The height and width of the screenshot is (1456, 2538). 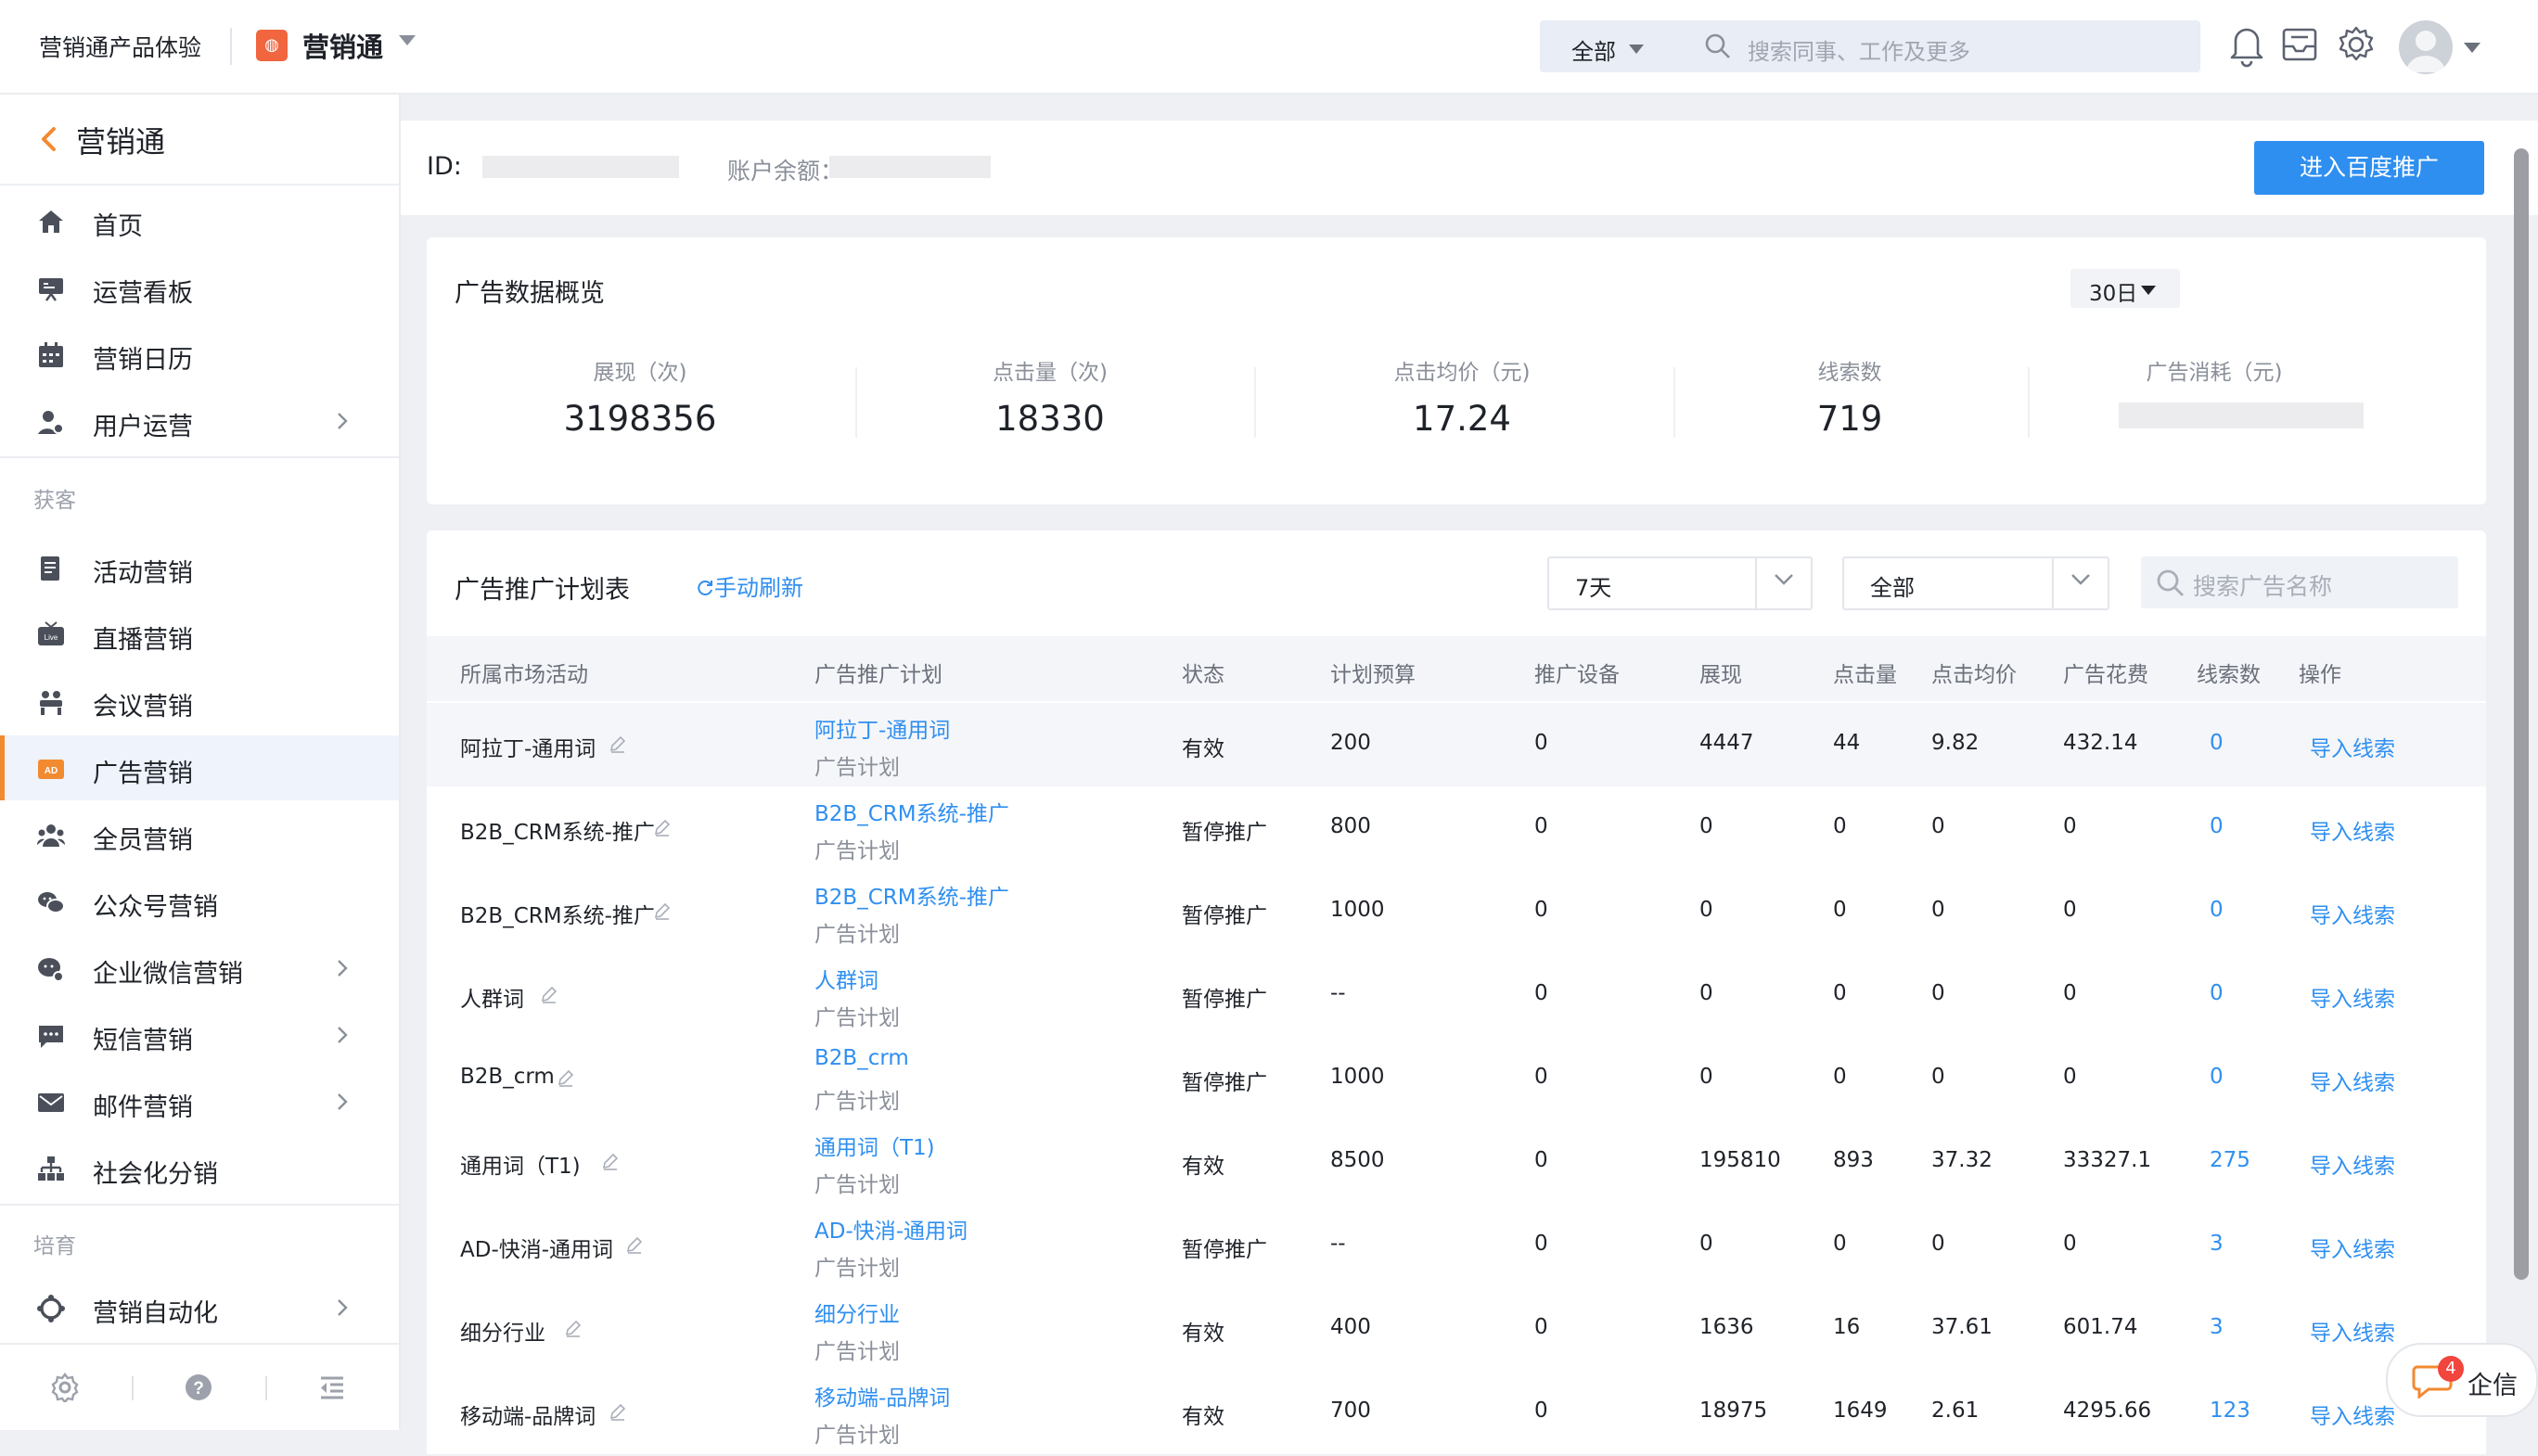 I want to click on collapse-menu-icon, so click(x=332, y=1387).